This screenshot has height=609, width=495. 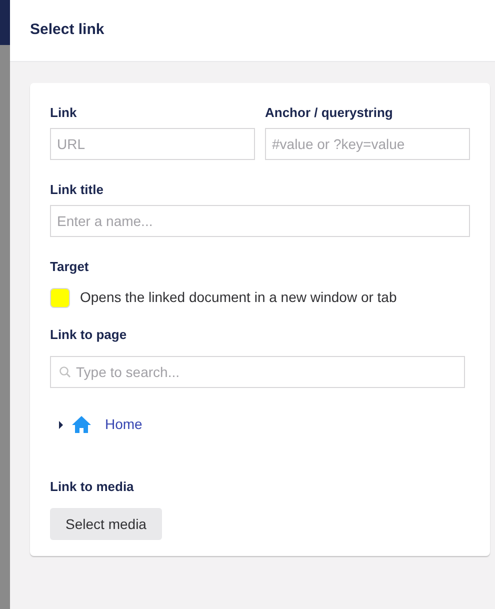 What do you see at coordinates (88, 335) in the screenshot?
I see `field-label: Link to page` at bounding box center [88, 335].